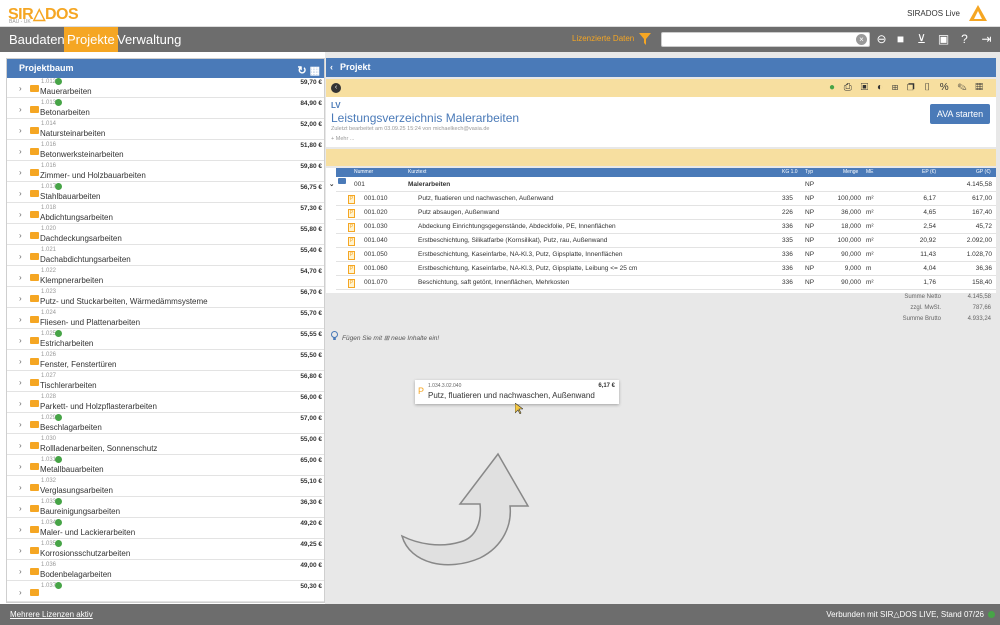  What do you see at coordinates (929, 172) in the screenshot?
I see `col-ep: EP (€)` at bounding box center [929, 172].